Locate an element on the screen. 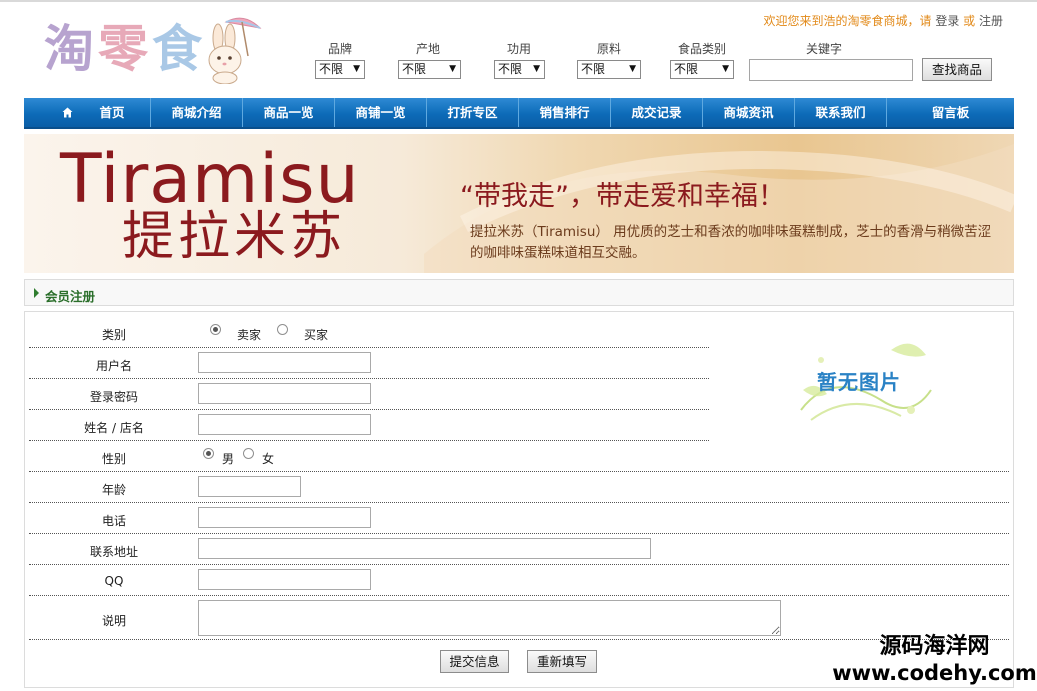  filter-label-brand: 品牌 is located at coordinates (339, 49).